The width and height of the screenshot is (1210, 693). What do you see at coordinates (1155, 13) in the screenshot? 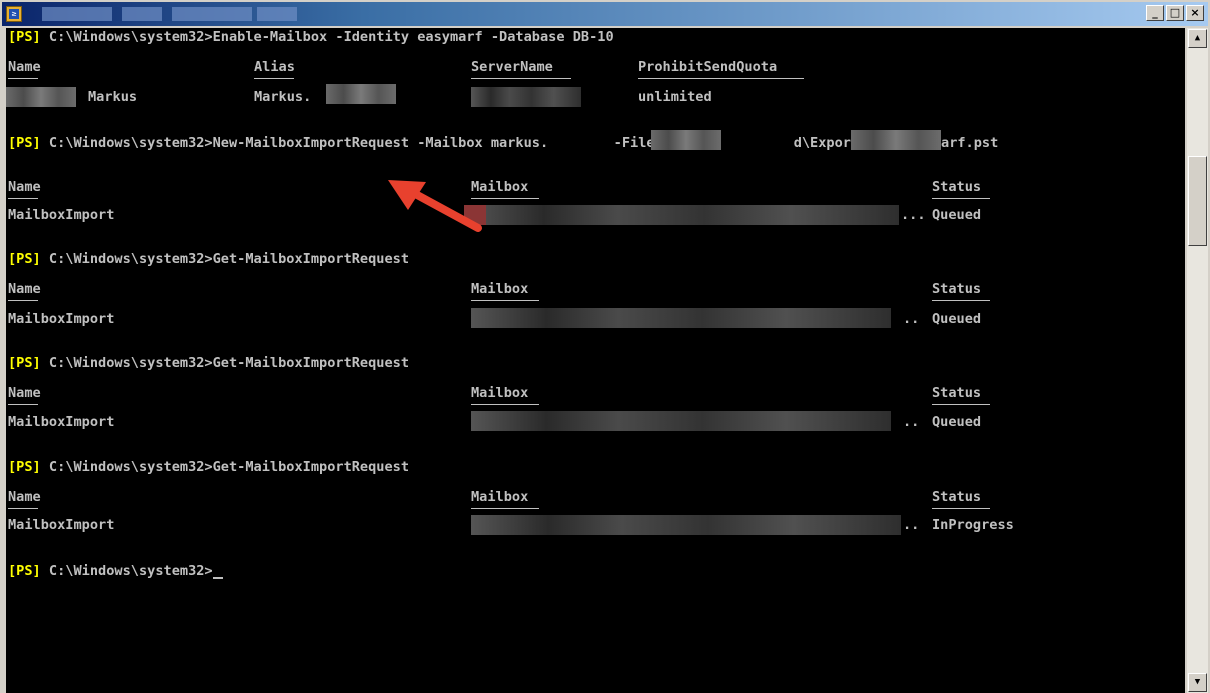
I see `minimize-button: _` at bounding box center [1155, 13].